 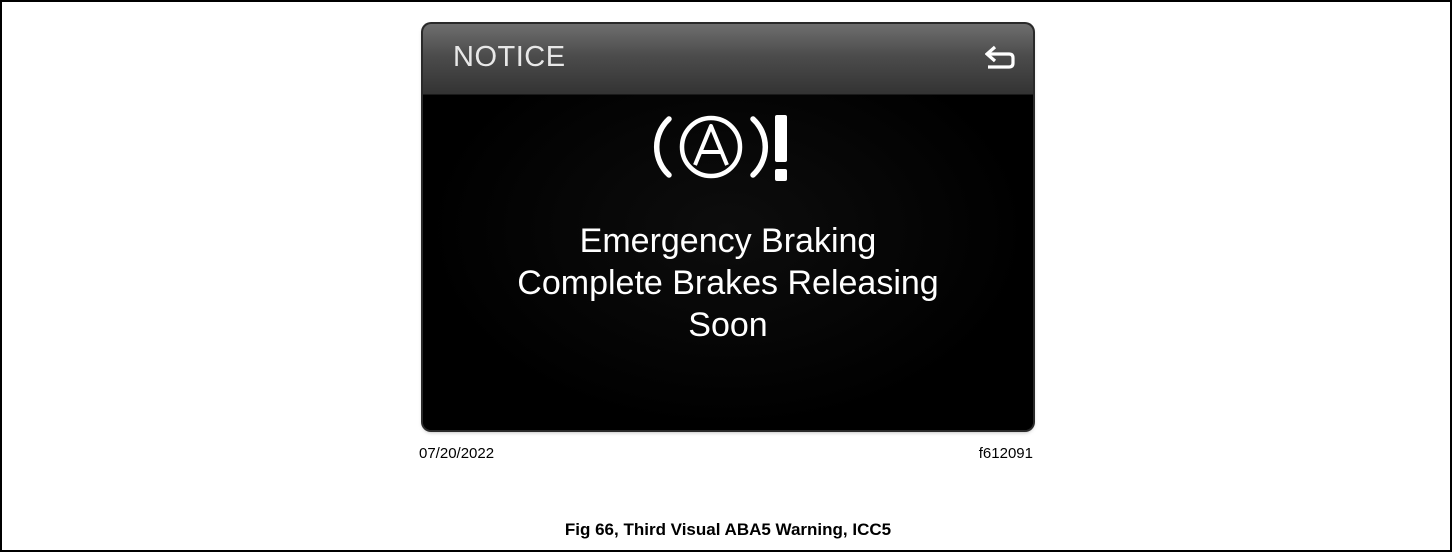 I want to click on figure-caption: Fig 66, Third Visual ABA5 Warning, ICC5, so click(x=728, y=529).